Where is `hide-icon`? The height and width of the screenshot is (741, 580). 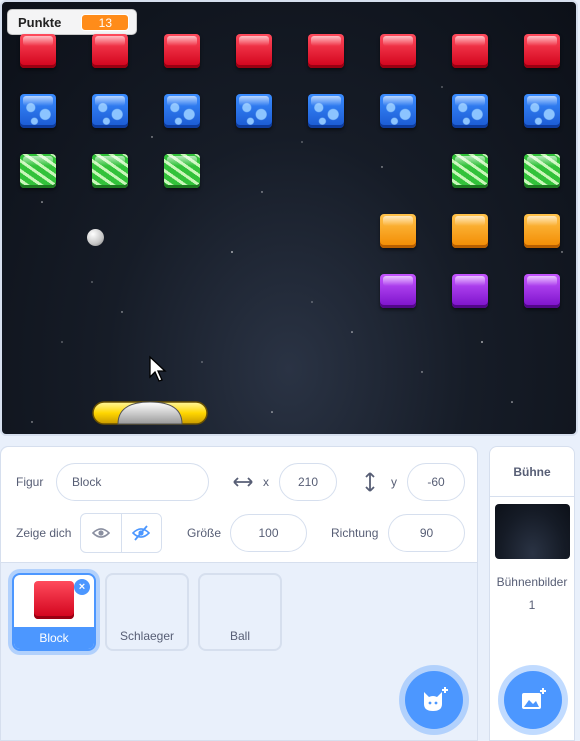 hide-icon is located at coordinates (141, 533).